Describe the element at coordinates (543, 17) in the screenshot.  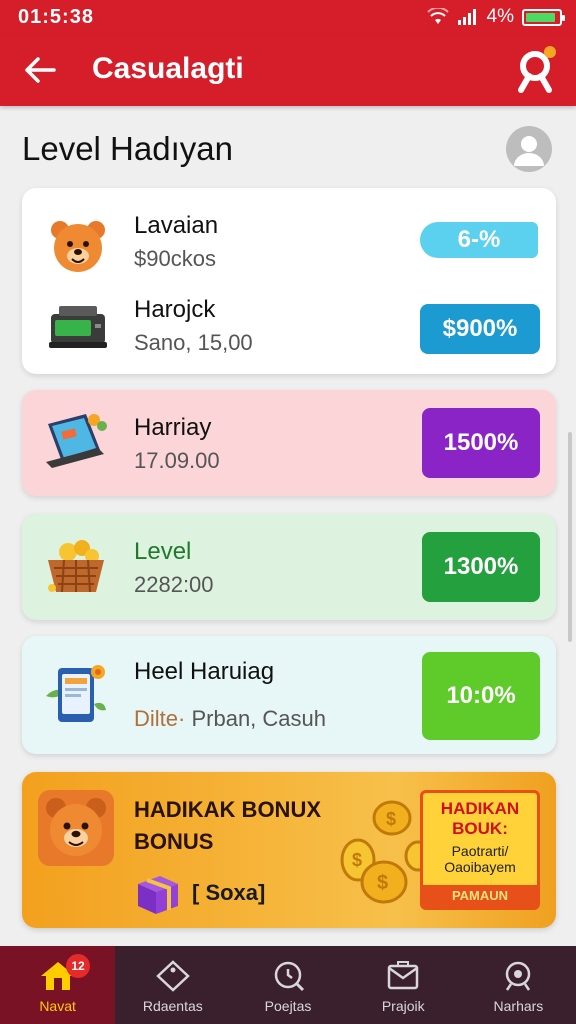
I see `battery-icon` at that location.